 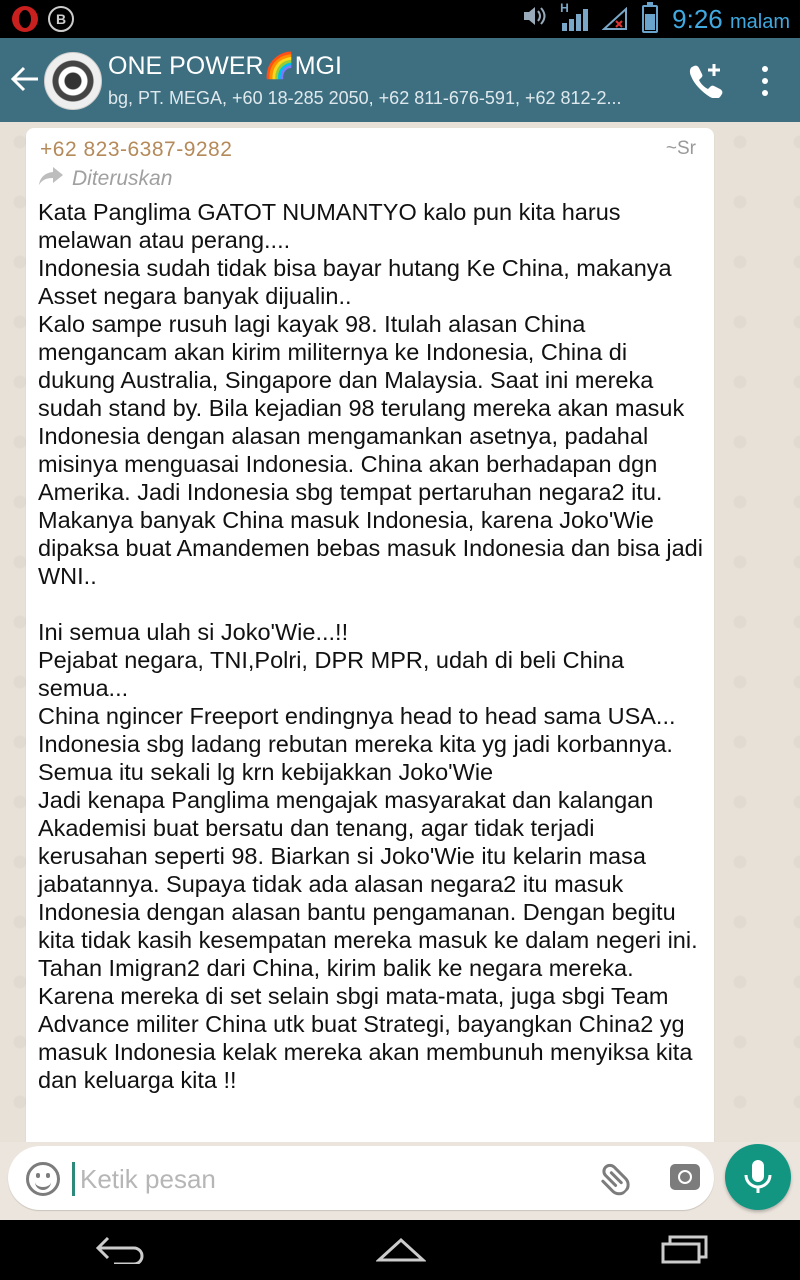 I want to click on group-title: ONE POWER🌈MGI, so click(x=225, y=66).